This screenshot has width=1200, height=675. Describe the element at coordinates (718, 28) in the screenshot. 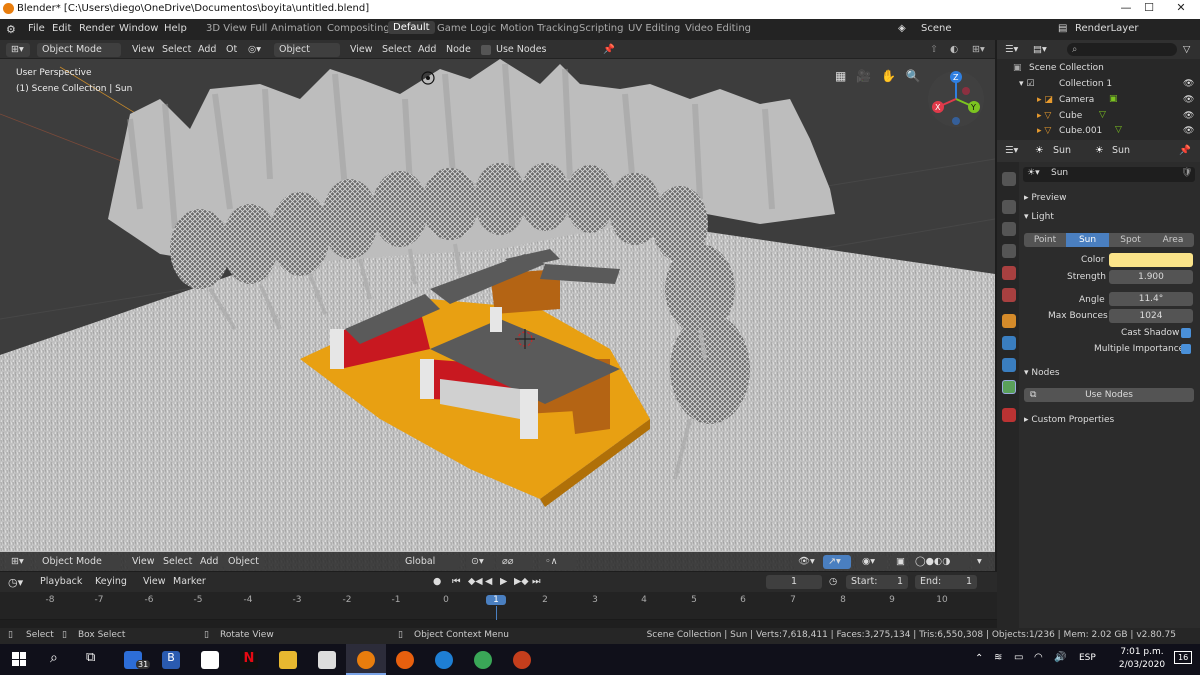

I see `tab-video-editing: Video Editing` at that location.